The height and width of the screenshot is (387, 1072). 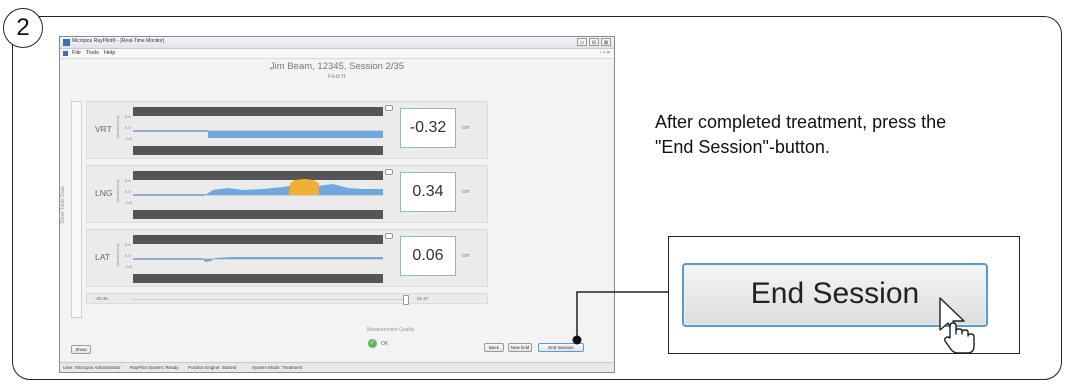 What do you see at coordinates (258, 278) in the screenshot?
I see `lat-lower-band` at bounding box center [258, 278].